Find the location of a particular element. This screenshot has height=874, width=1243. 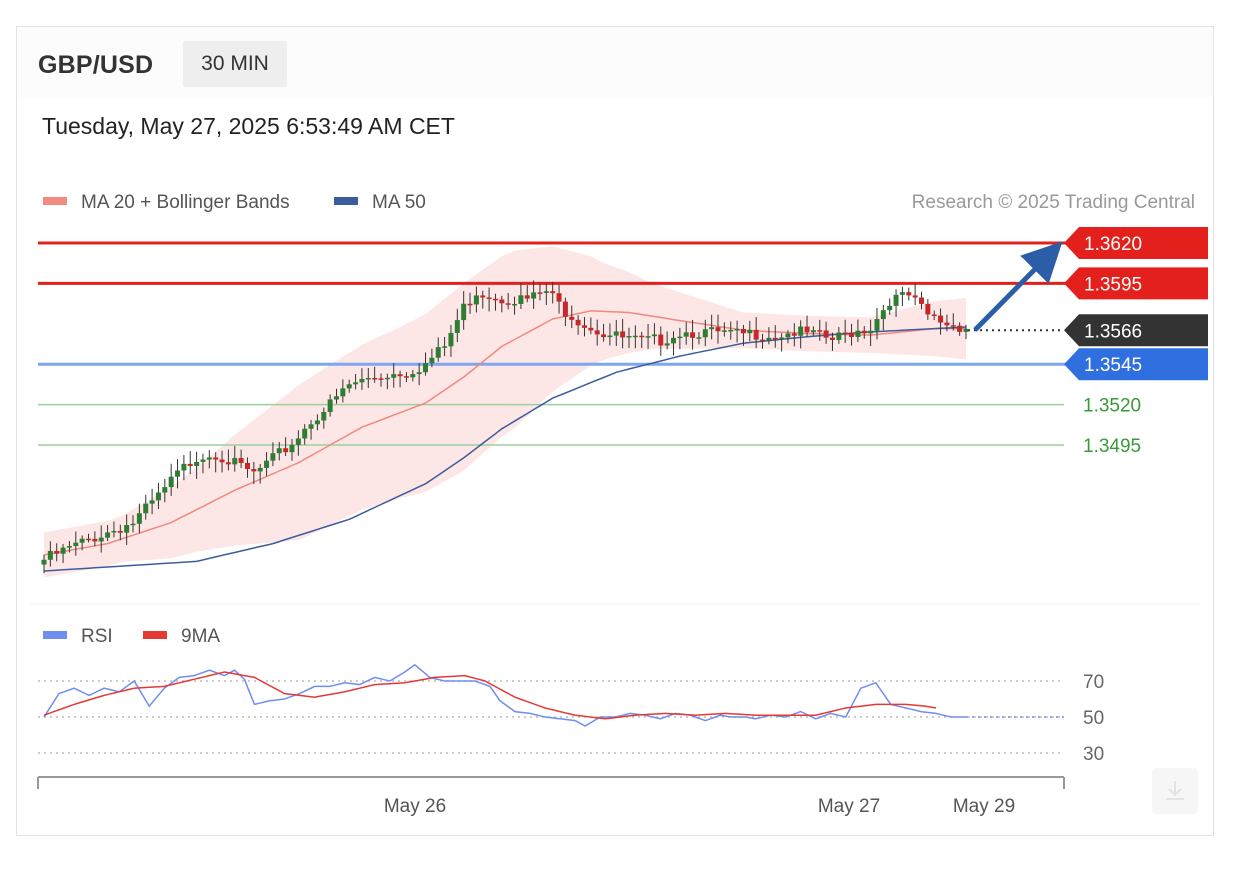

rsi-panel: 70 50 30 is located at coordinates (571, 714).